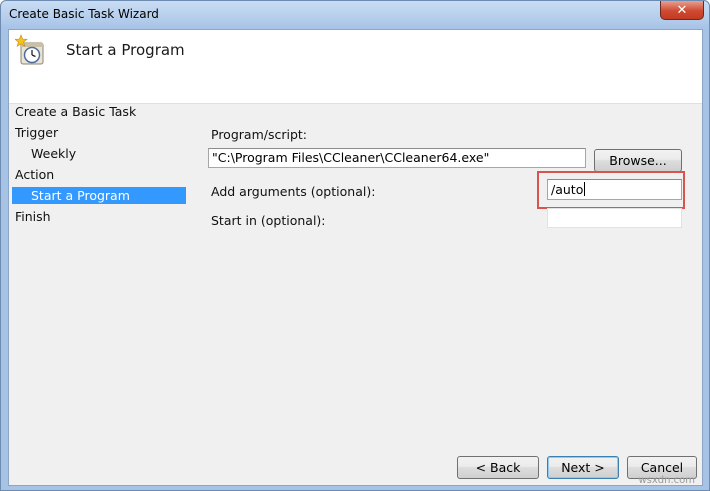 This screenshot has height=491, width=710. I want to click on step-start-a-program: Start a Program, so click(99, 195).